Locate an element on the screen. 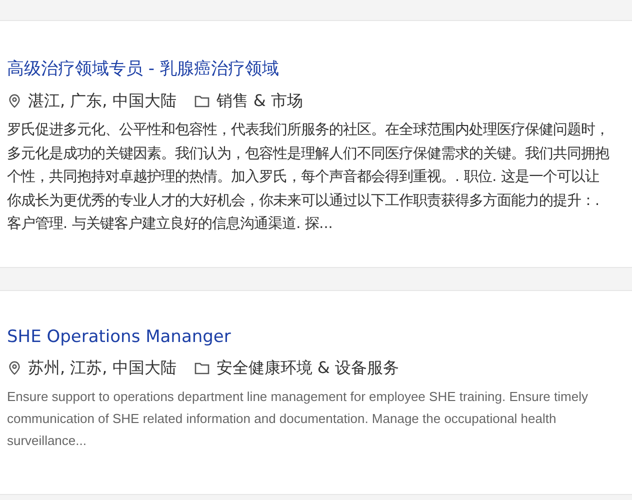 The image size is (632, 500). job-location: 湛江, 广东, 中国大陆 is located at coordinates (102, 101).